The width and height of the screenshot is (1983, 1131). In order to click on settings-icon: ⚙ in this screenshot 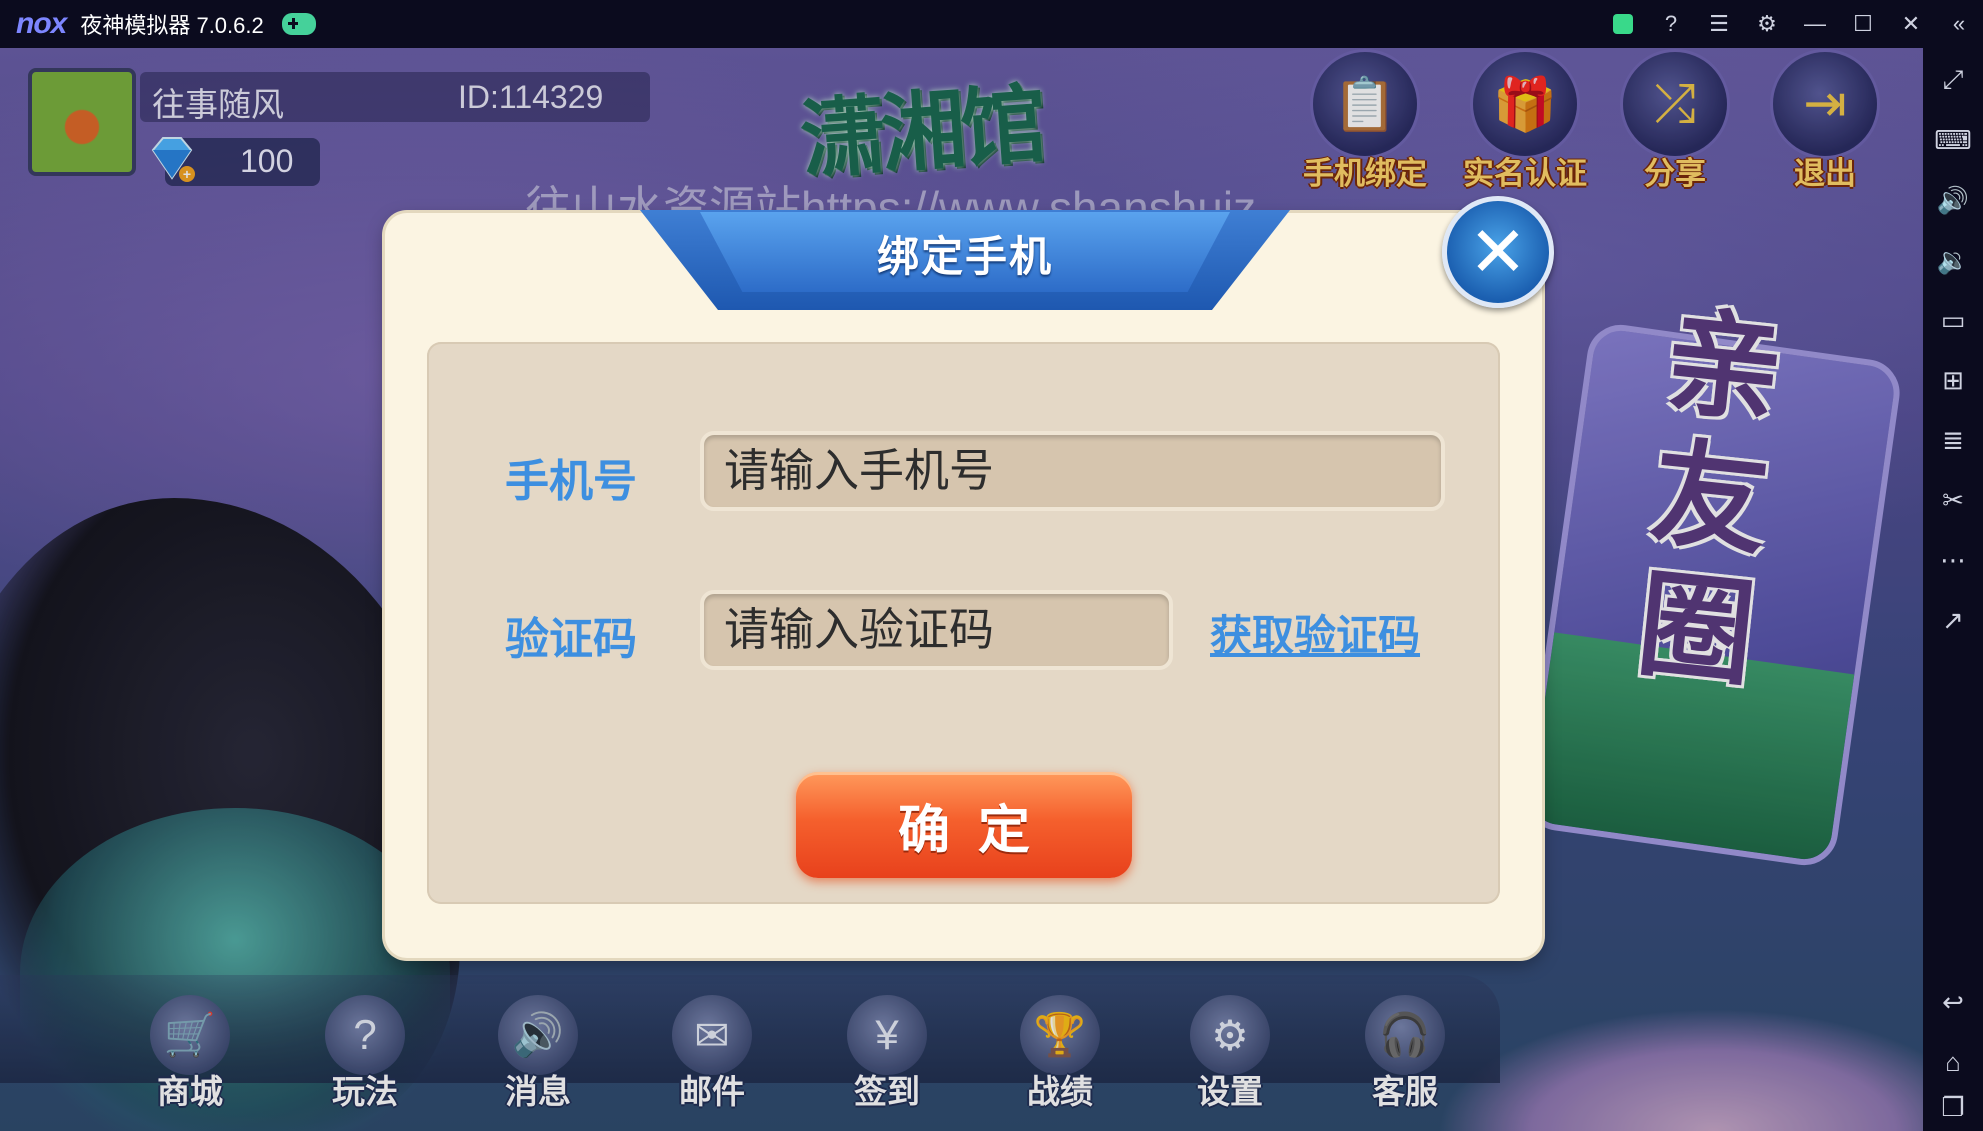, I will do `click(1767, 24)`.